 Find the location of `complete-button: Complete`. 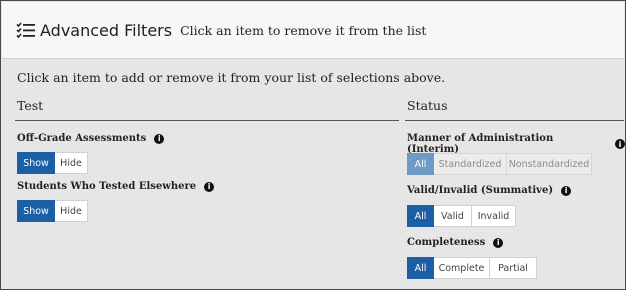

complete-button: Complete is located at coordinates (462, 268).